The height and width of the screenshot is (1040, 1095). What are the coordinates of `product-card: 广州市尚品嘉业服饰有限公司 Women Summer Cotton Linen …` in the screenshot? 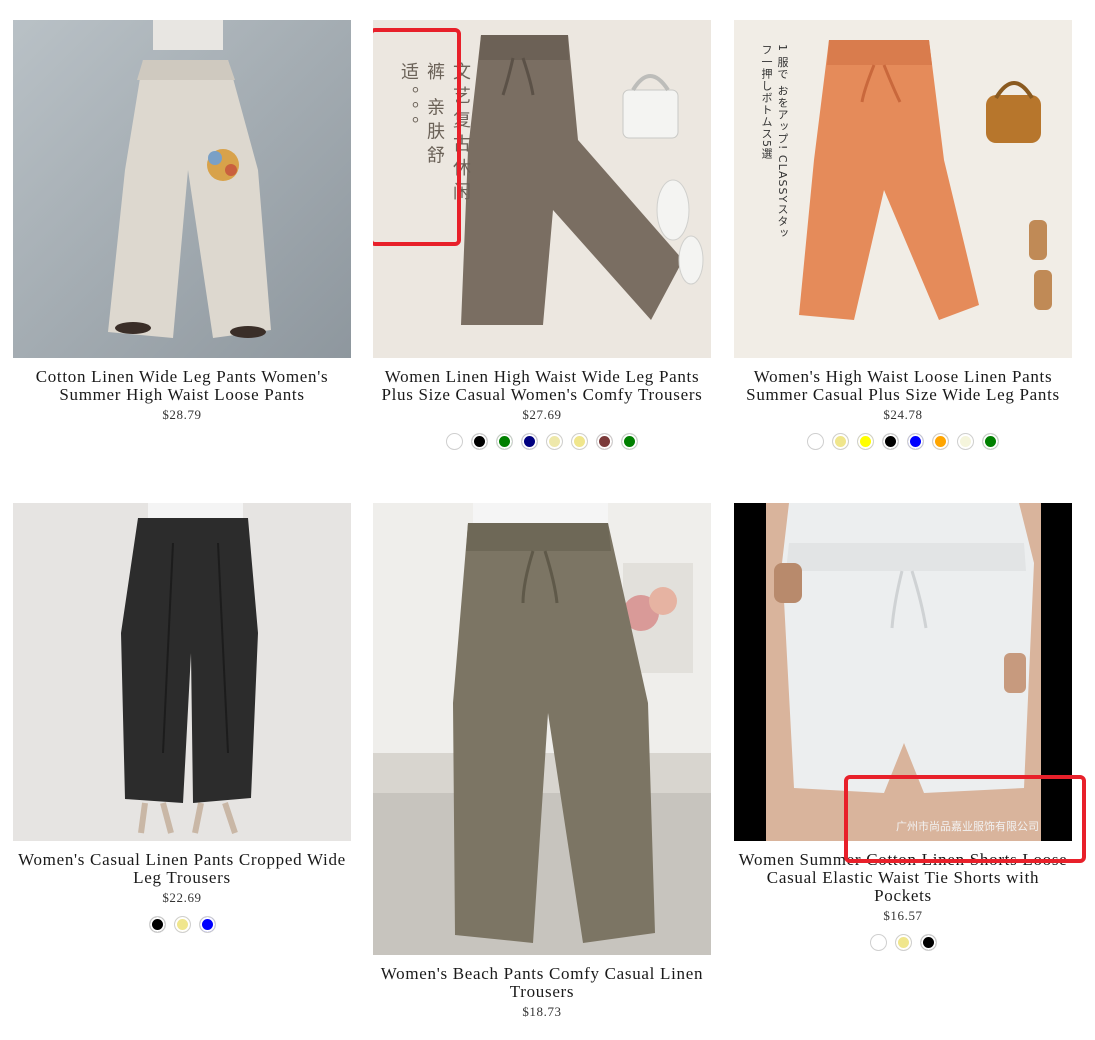 It's located at (910, 727).